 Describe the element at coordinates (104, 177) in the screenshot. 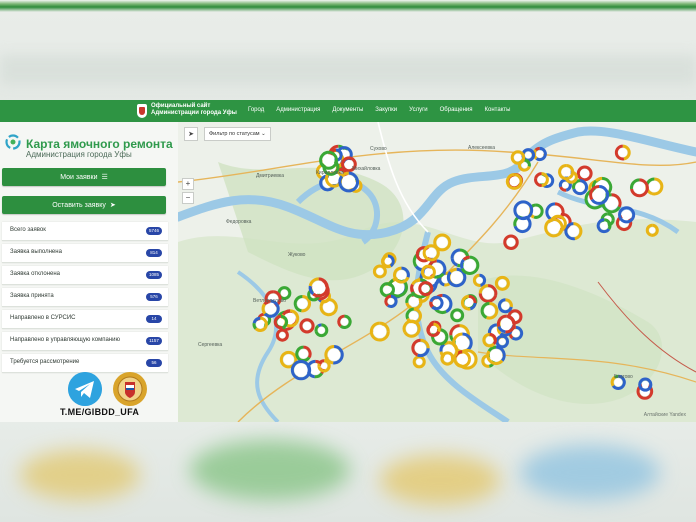

I see `list-icon: ☰` at that location.